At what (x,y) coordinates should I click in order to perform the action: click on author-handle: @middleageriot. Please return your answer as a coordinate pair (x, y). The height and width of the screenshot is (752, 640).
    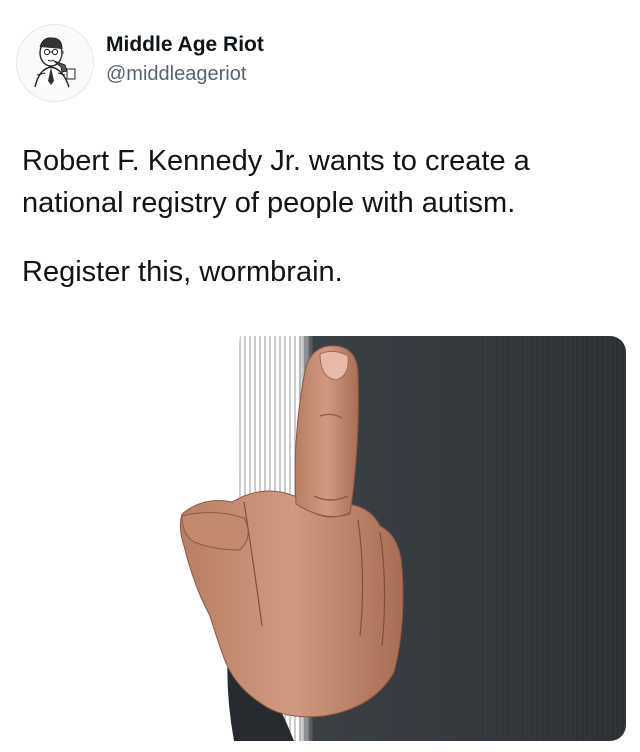
    Looking at the image, I should click on (176, 74).